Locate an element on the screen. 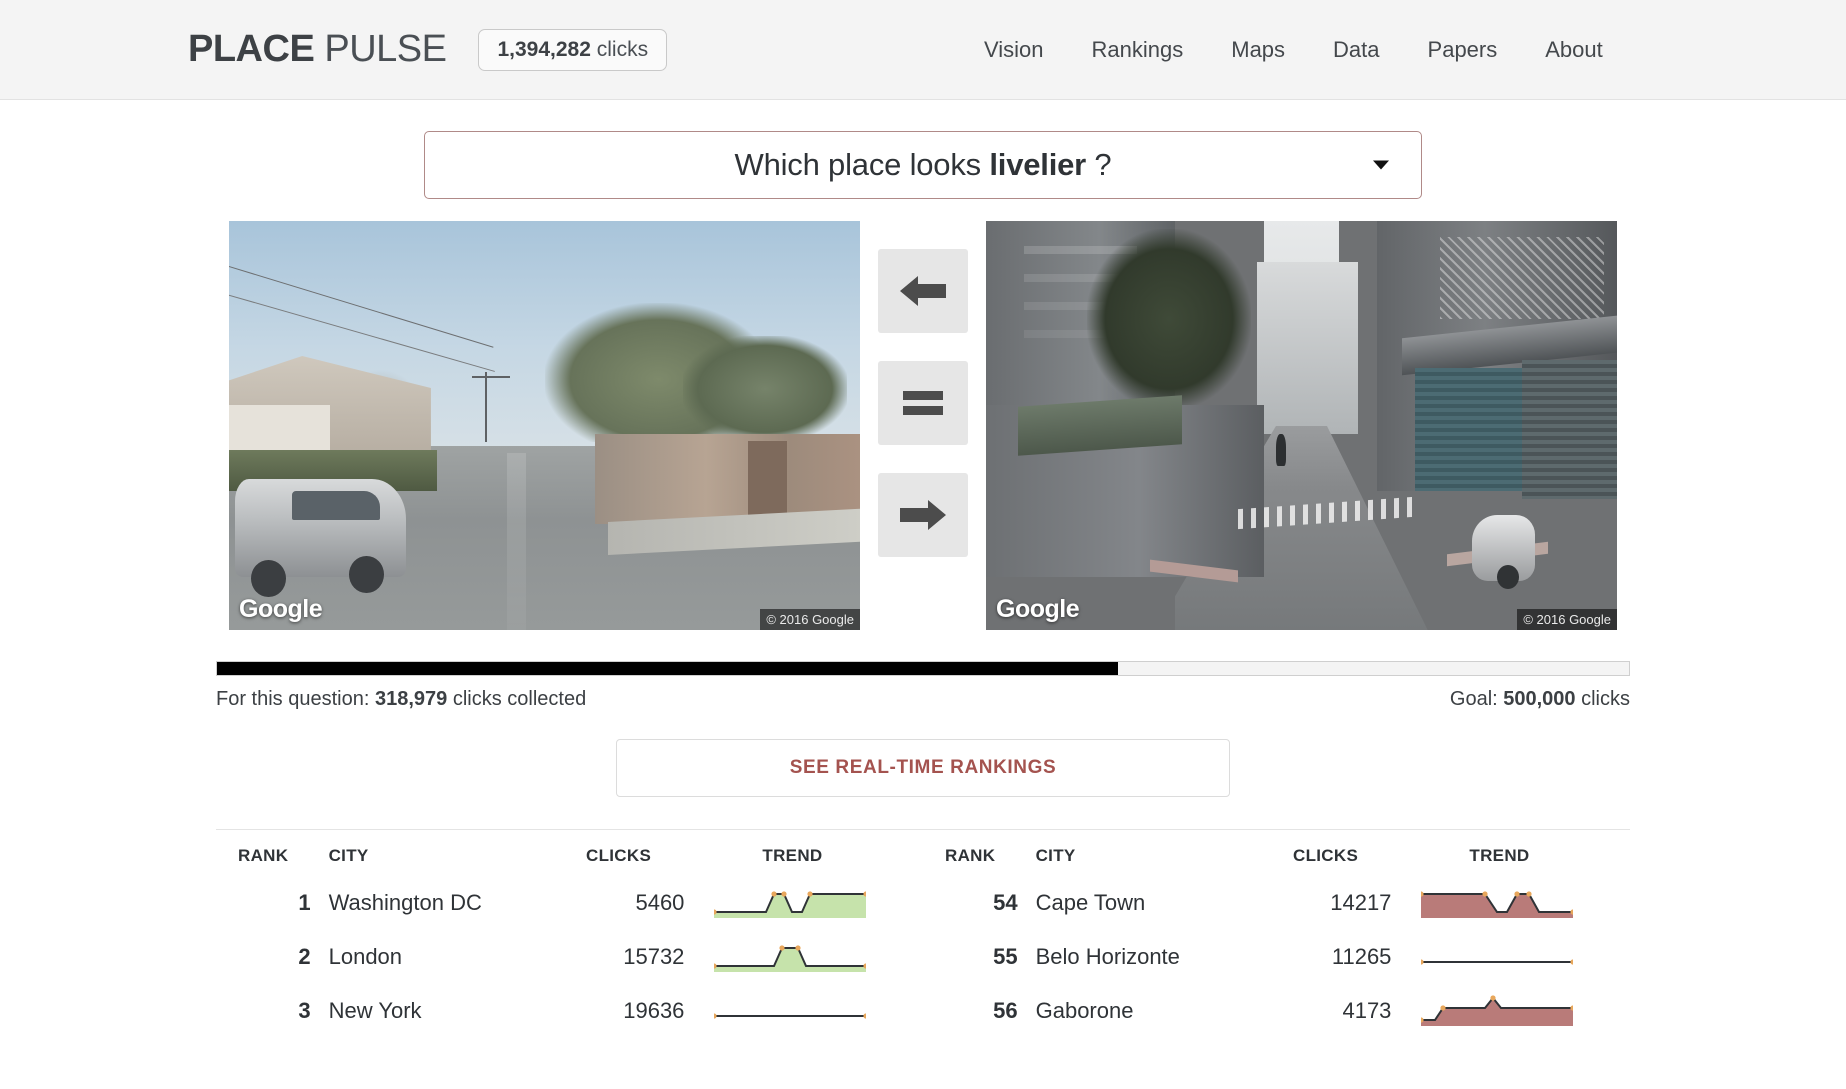  table-row: 56 Gaborone 4173 is located at coordinates (1276, 1011).